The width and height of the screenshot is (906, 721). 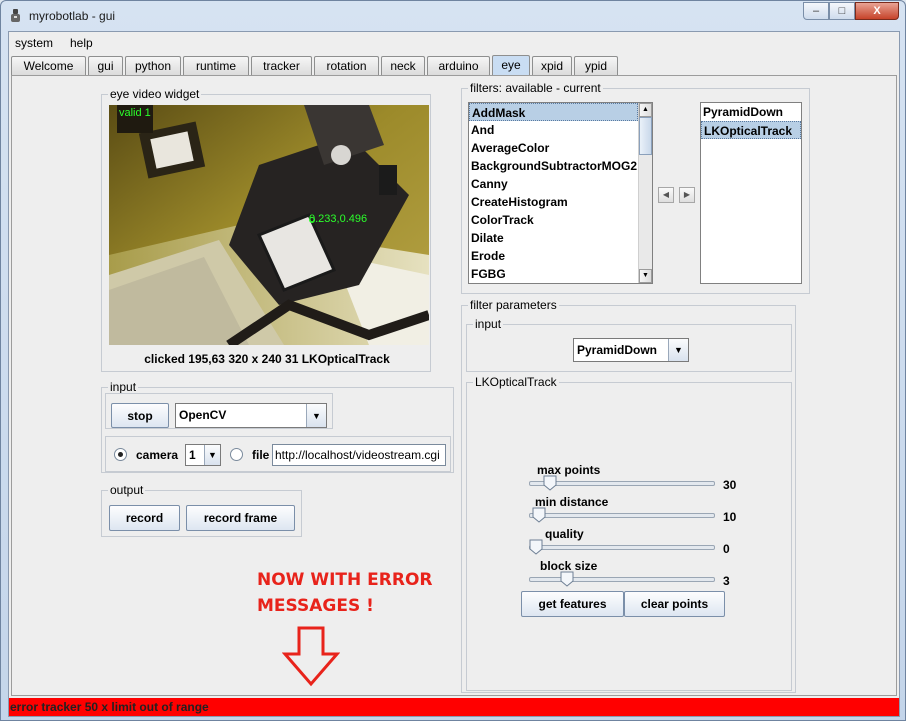 What do you see at coordinates (511, 65) in the screenshot?
I see `tab-eye: eye` at bounding box center [511, 65].